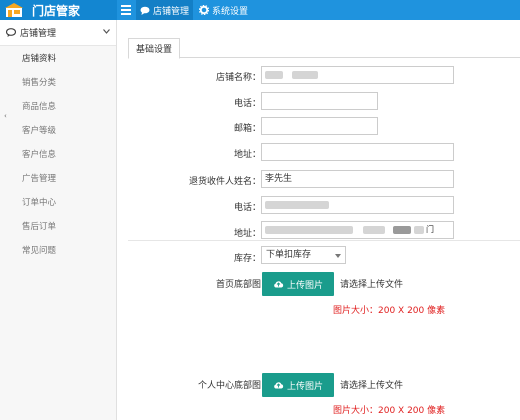 The height and width of the screenshot is (420, 520). I want to click on sidebar-item-product-info: 商品信息, so click(58, 106).